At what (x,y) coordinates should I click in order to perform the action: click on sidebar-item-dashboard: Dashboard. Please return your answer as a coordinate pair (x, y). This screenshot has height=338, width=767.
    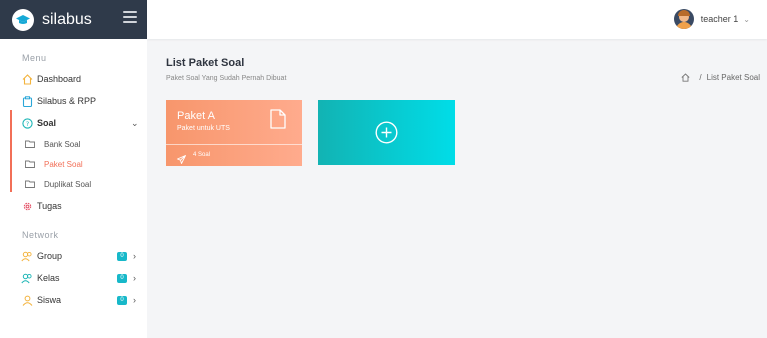
    Looking at the image, I should click on (73, 79).